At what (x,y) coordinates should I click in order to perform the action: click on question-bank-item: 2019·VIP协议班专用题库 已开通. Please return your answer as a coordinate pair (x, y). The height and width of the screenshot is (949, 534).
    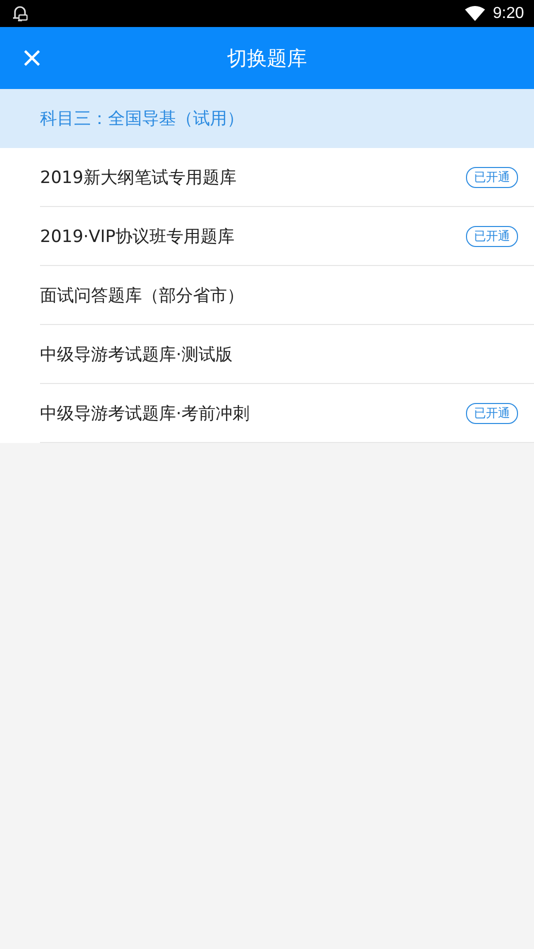
    Looking at the image, I should click on (287, 236).